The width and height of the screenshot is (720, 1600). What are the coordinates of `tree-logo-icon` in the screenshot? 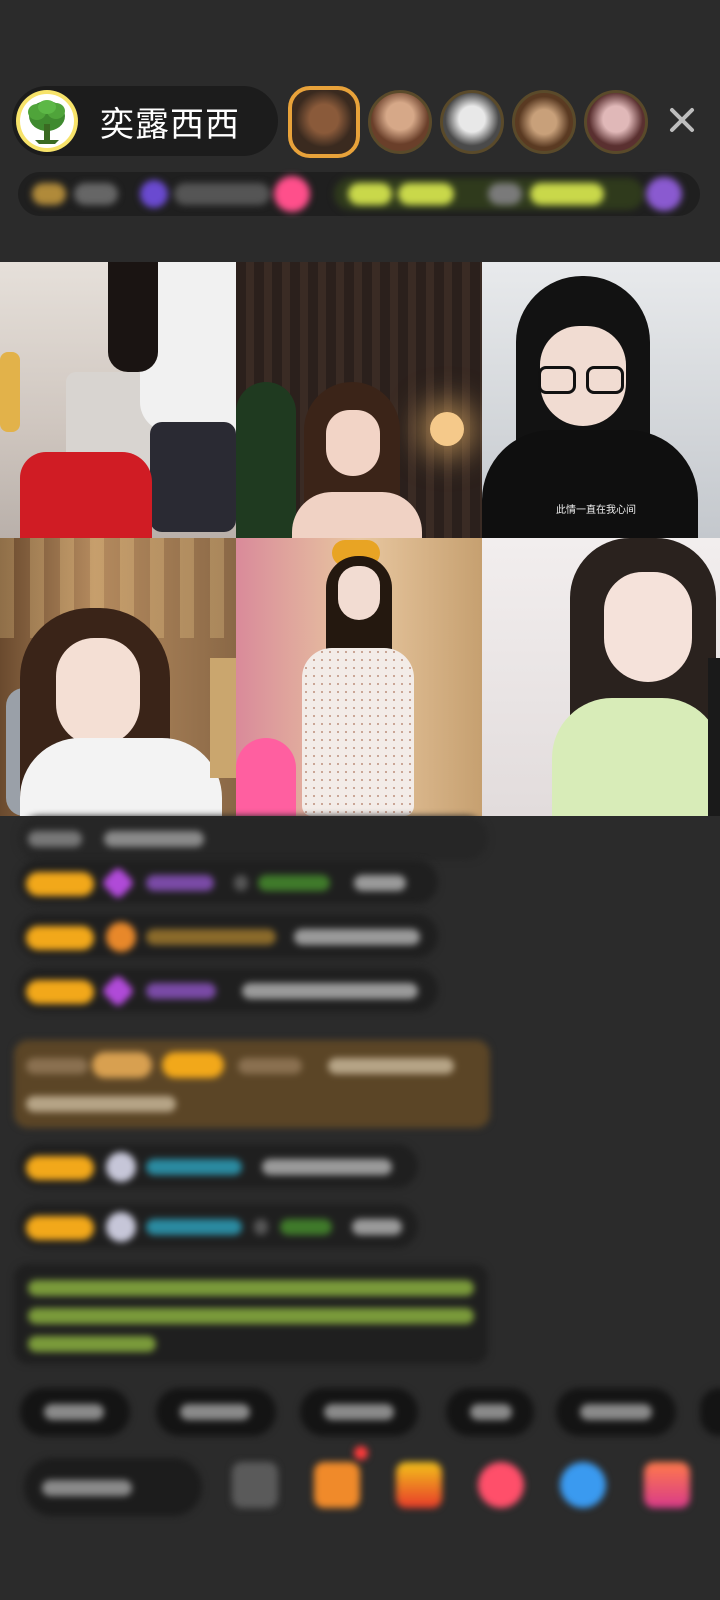 It's located at (46, 122).